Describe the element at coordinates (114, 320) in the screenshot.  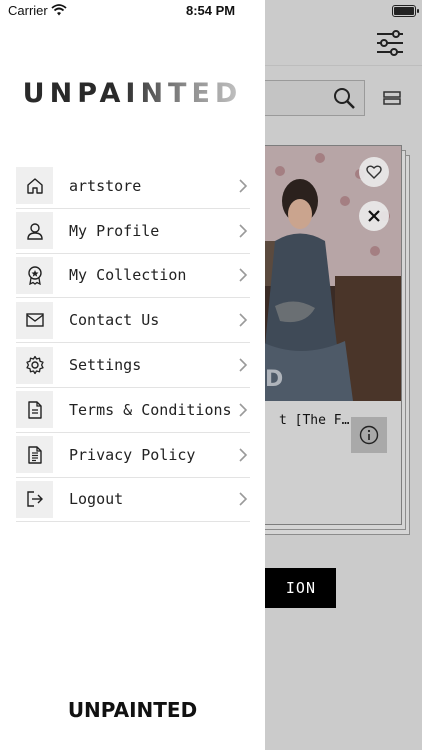
I see `menu-item-label: Contact Us` at that location.